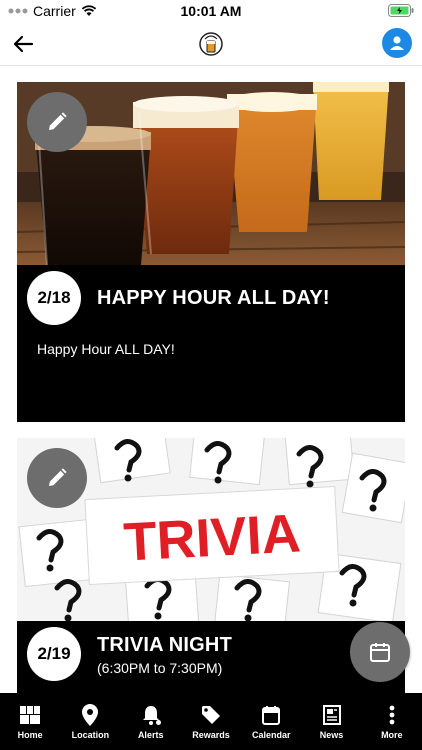  What do you see at coordinates (271, 735) in the screenshot?
I see `tab-label: Calendar` at bounding box center [271, 735].